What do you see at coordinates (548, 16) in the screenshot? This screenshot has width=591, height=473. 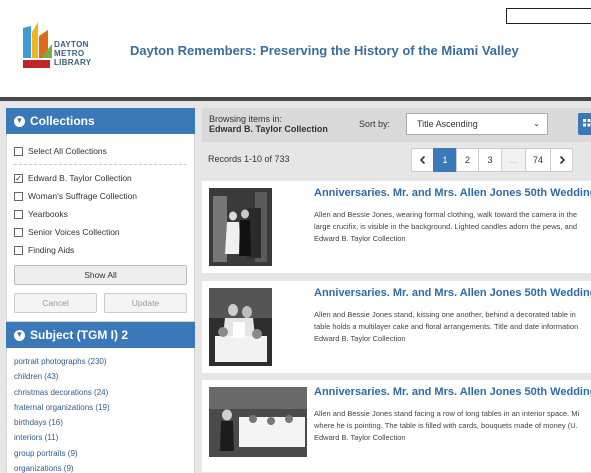 I see `search-input` at bounding box center [548, 16].